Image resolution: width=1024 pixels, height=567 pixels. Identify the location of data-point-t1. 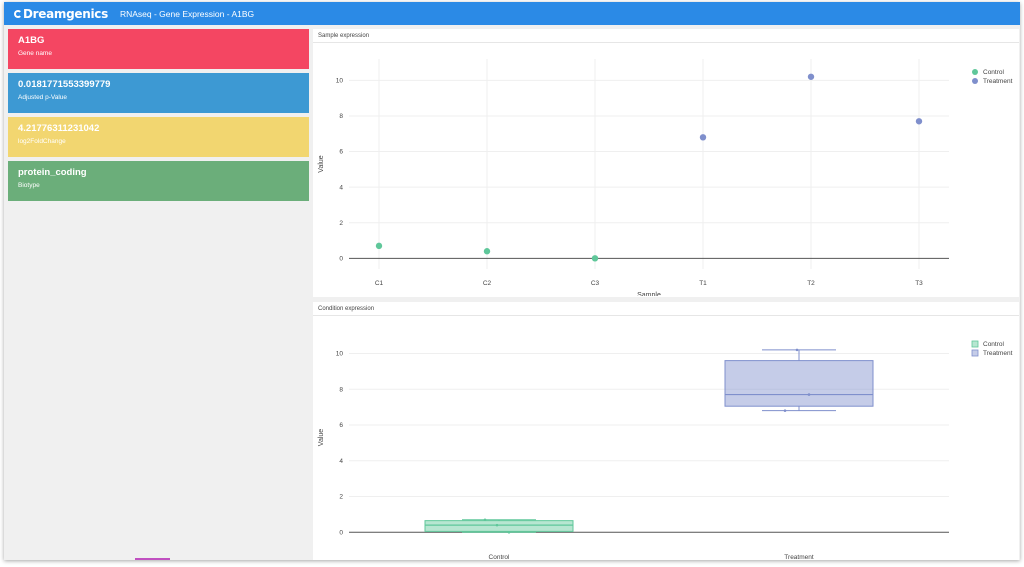
(703, 137).